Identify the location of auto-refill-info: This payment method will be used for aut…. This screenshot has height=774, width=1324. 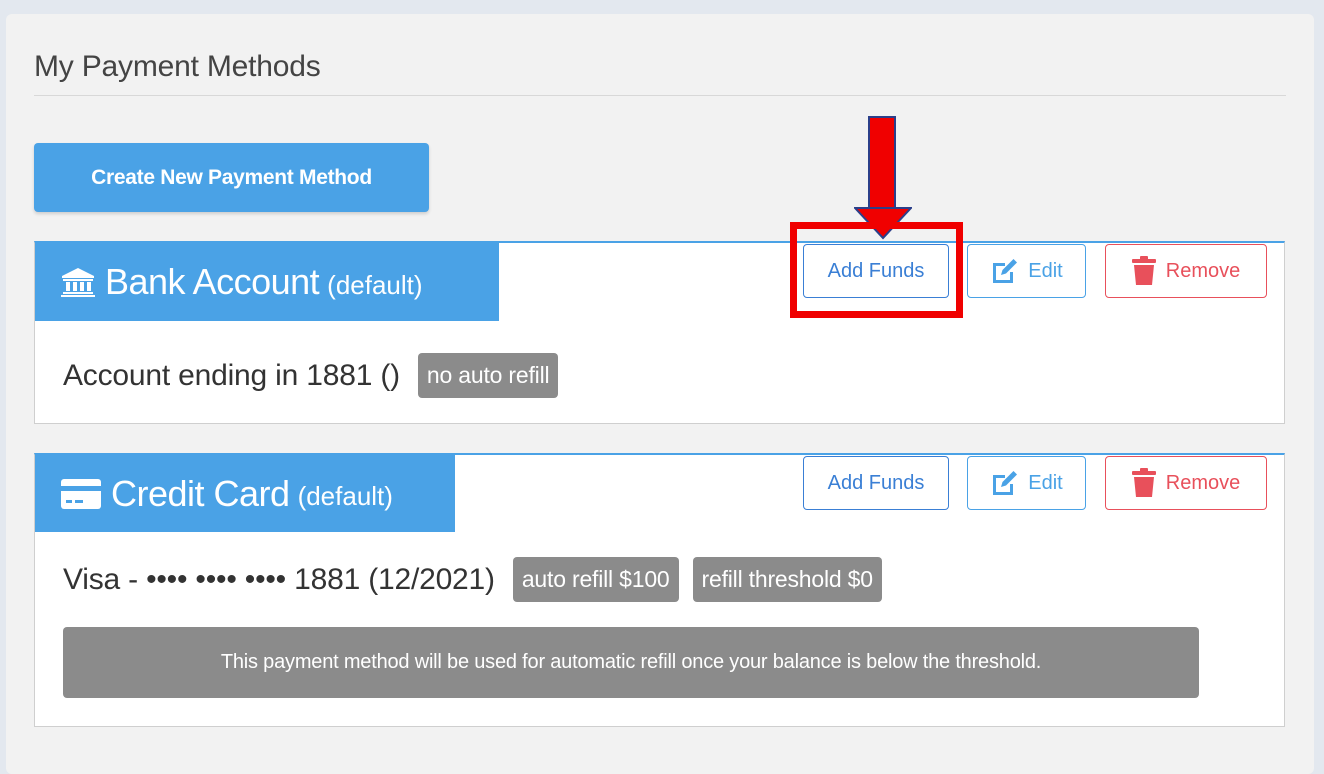
(631, 662).